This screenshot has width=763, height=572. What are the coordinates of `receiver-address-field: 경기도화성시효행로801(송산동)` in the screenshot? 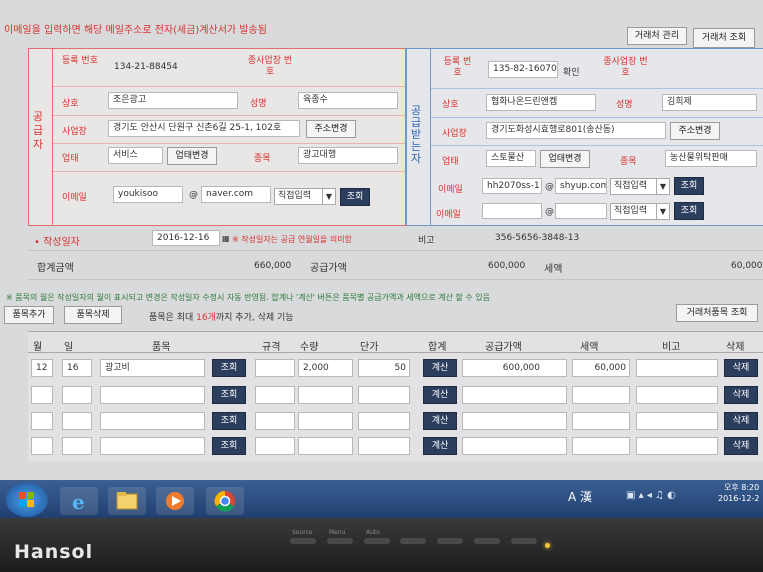 It's located at (576, 130).